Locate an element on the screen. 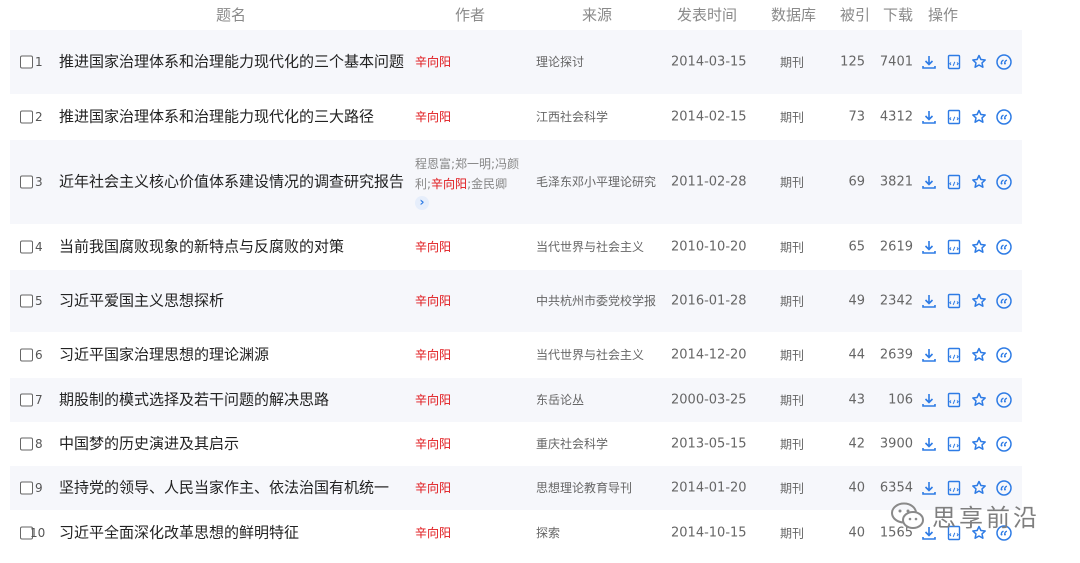  header-downloads: 下载 is located at coordinates (898, 14).